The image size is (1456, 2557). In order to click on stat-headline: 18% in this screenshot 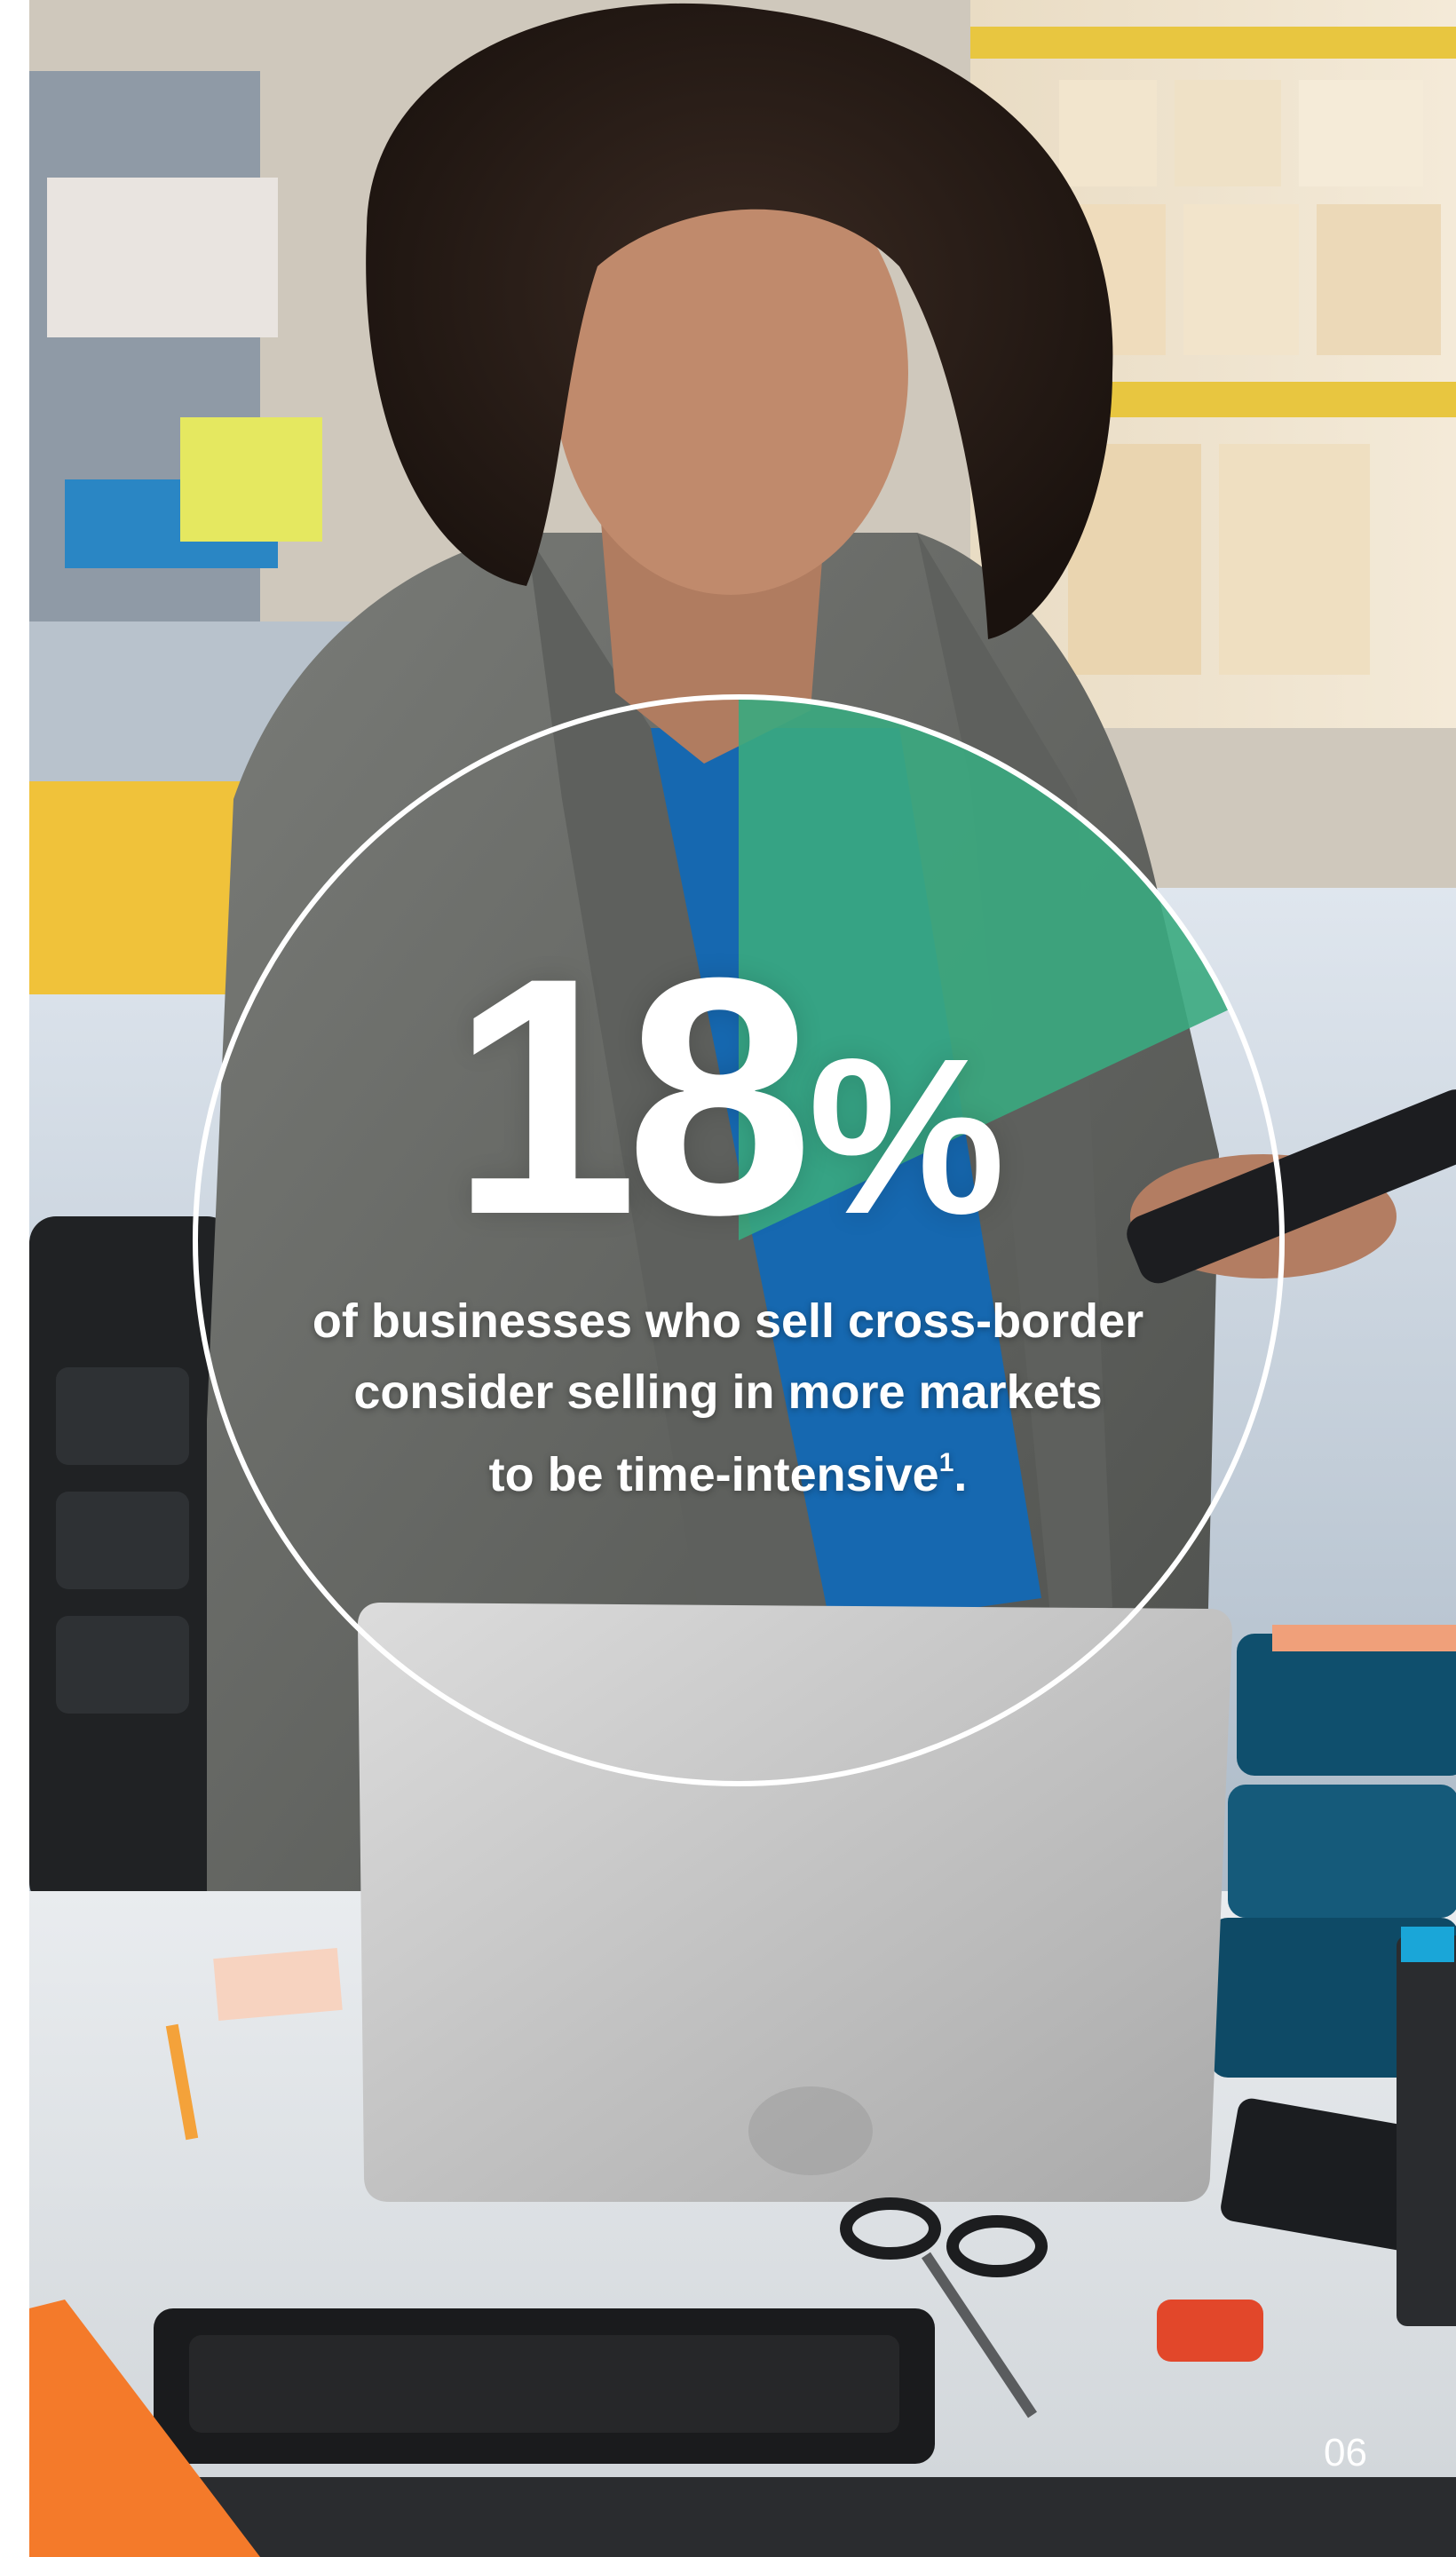, I will do `click(728, 1096)`.